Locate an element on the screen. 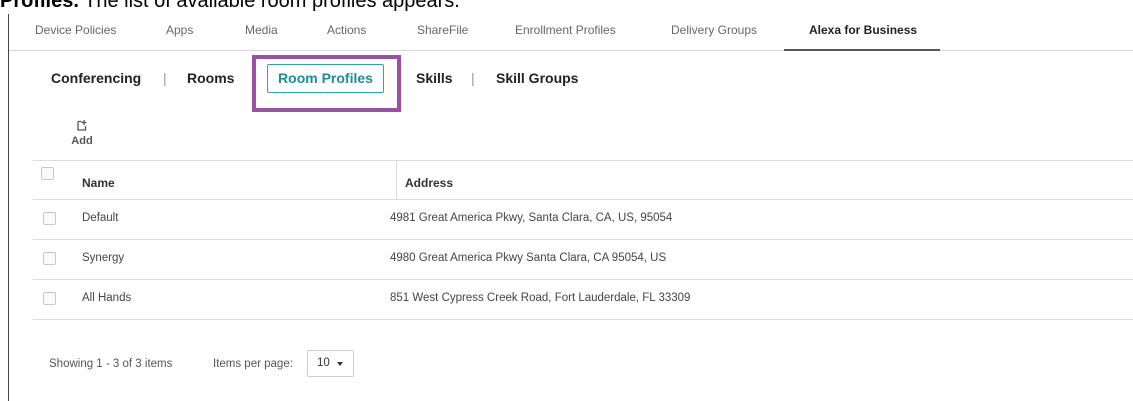 This screenshot has height=401, width=1133. add-page-icon is located at coordinates (82, 124).